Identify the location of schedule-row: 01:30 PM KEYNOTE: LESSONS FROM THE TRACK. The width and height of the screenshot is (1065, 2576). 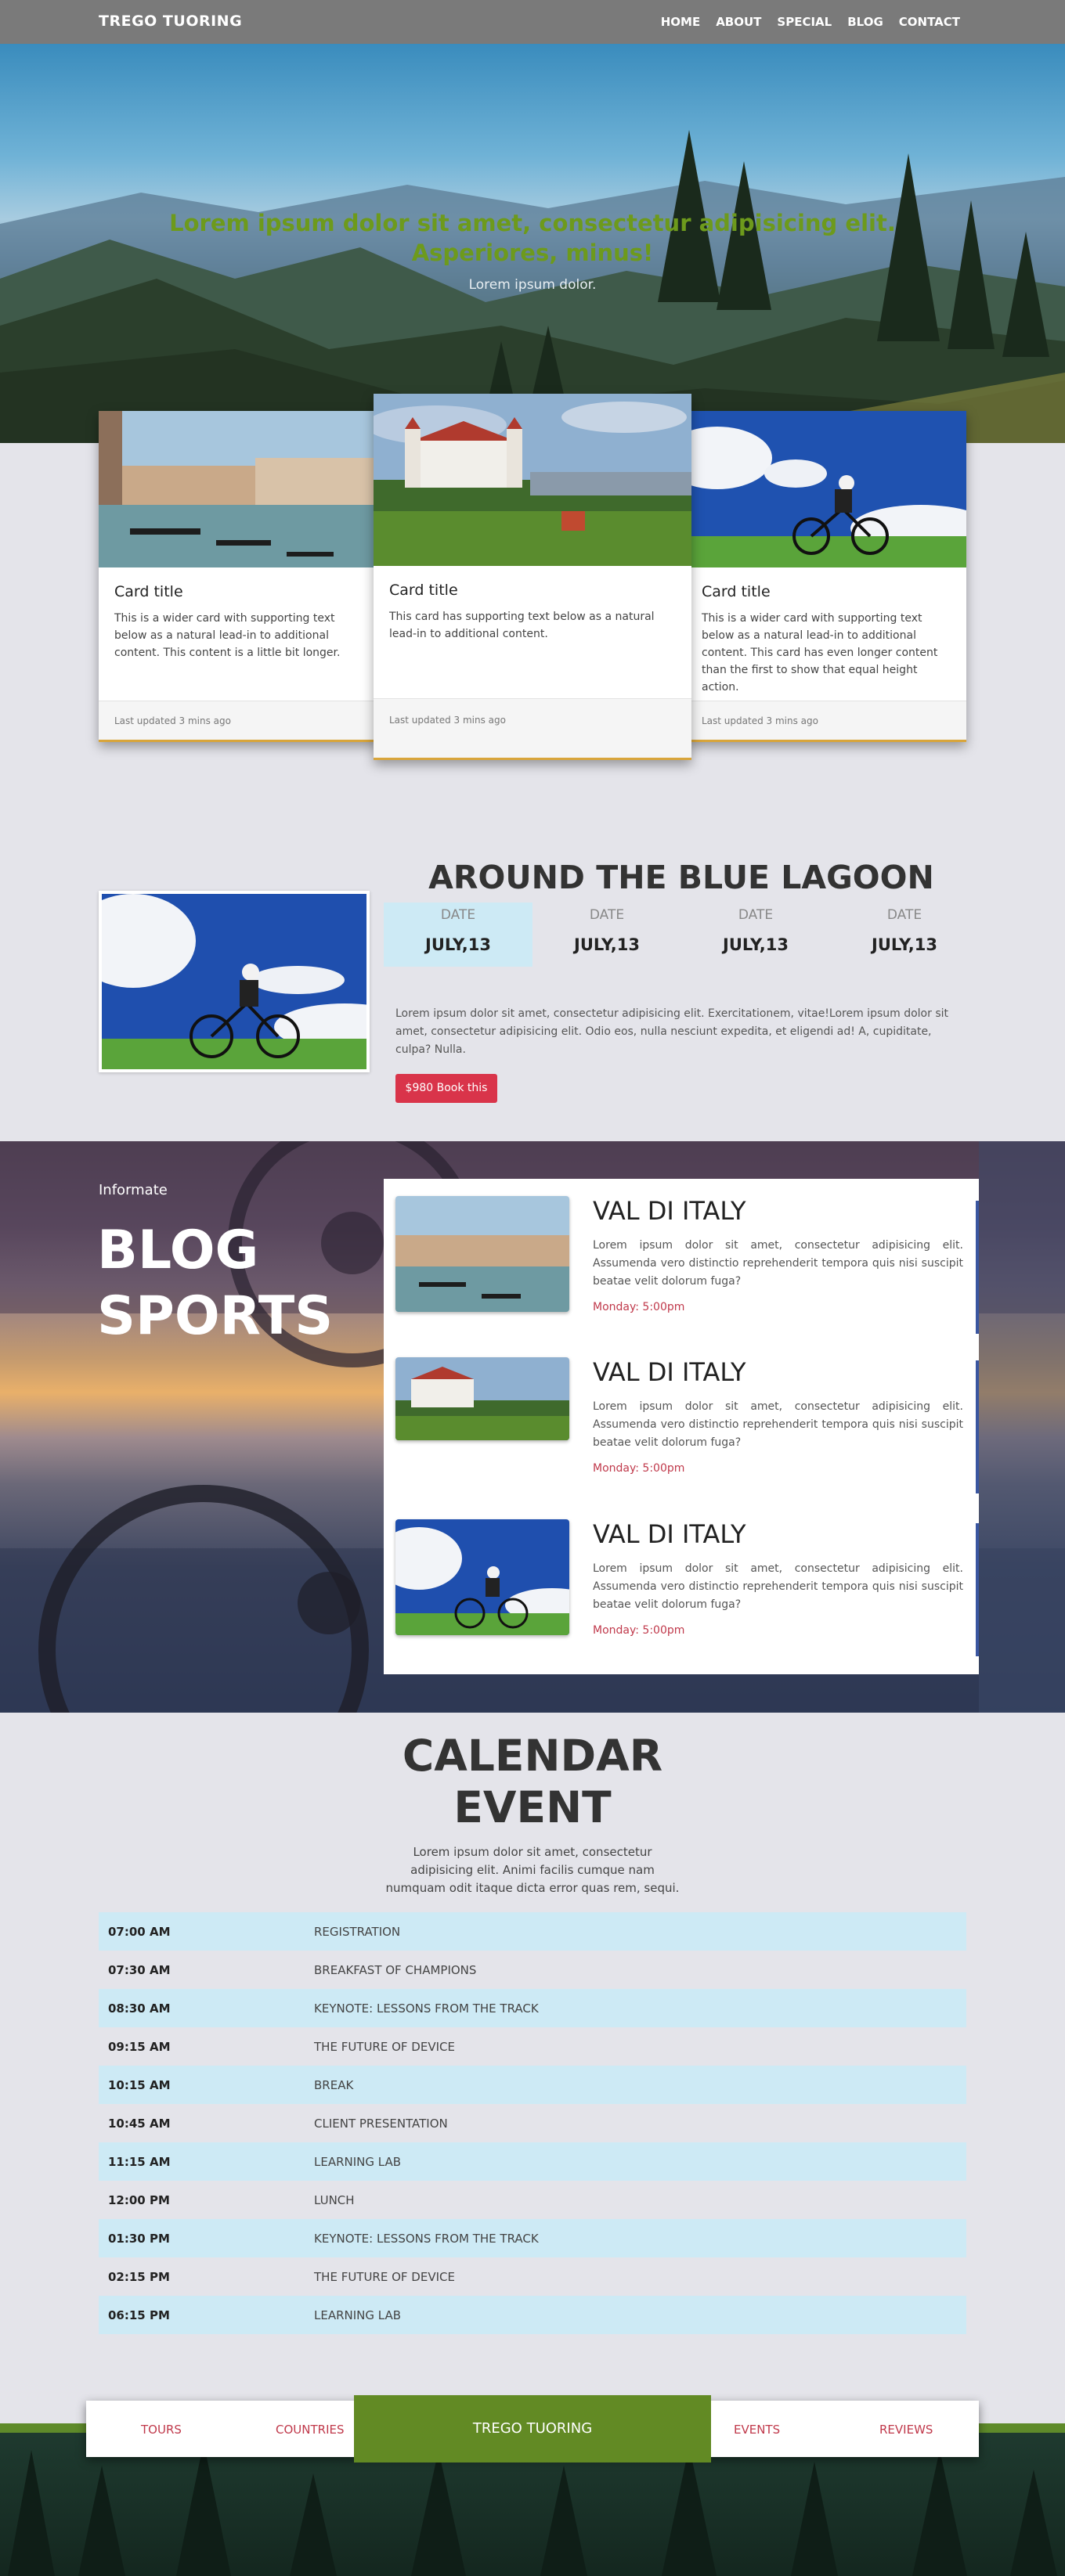
(532, 2238).